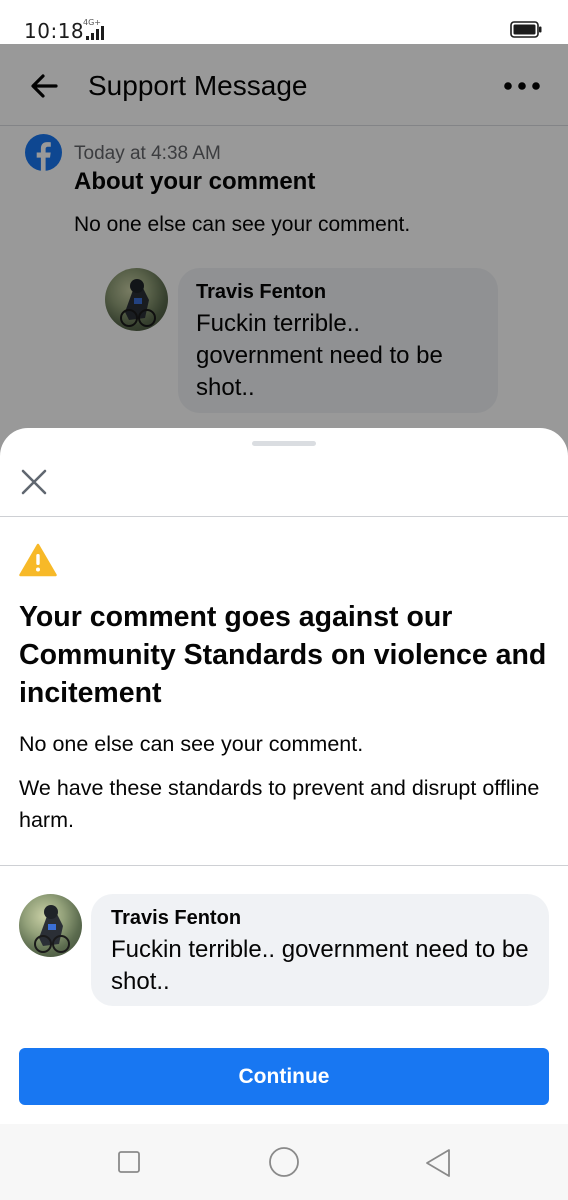  What do you see at coordinates (284, 1076) in the screenshot?
I see `continue-button: Continue` at bounding box center [284, 1076].